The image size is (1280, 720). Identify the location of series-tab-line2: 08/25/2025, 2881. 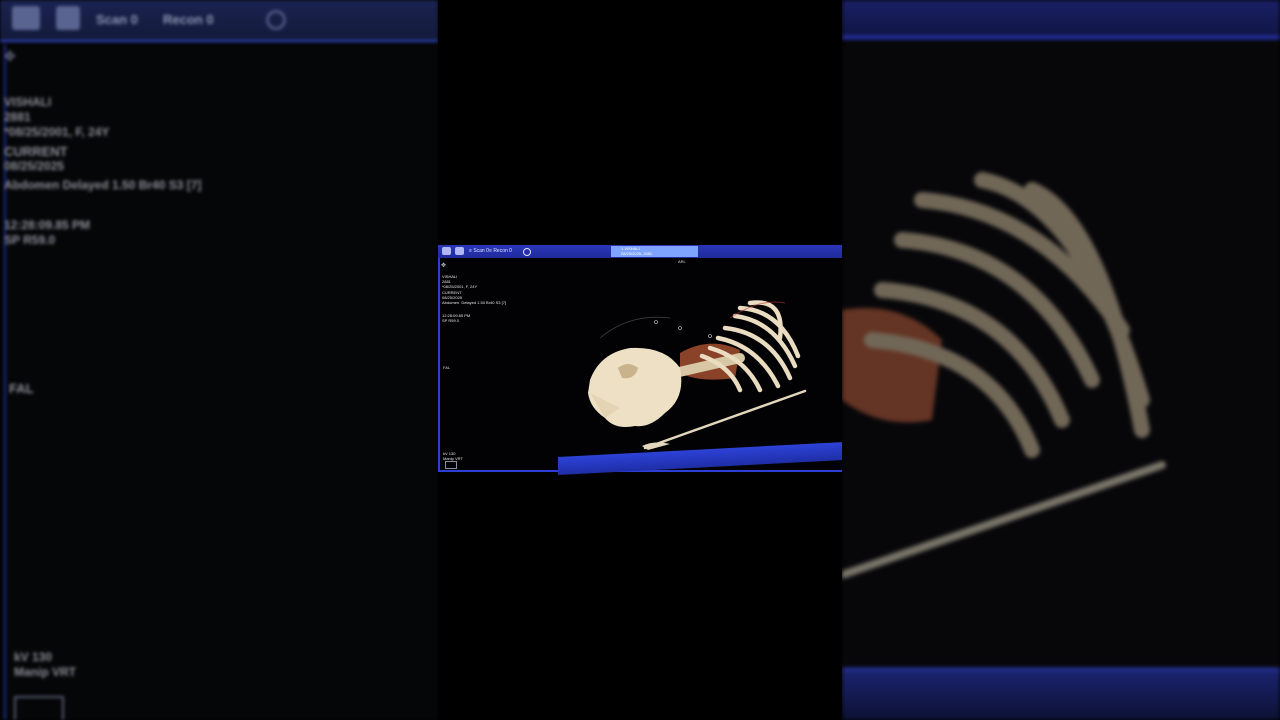
(637, 253).